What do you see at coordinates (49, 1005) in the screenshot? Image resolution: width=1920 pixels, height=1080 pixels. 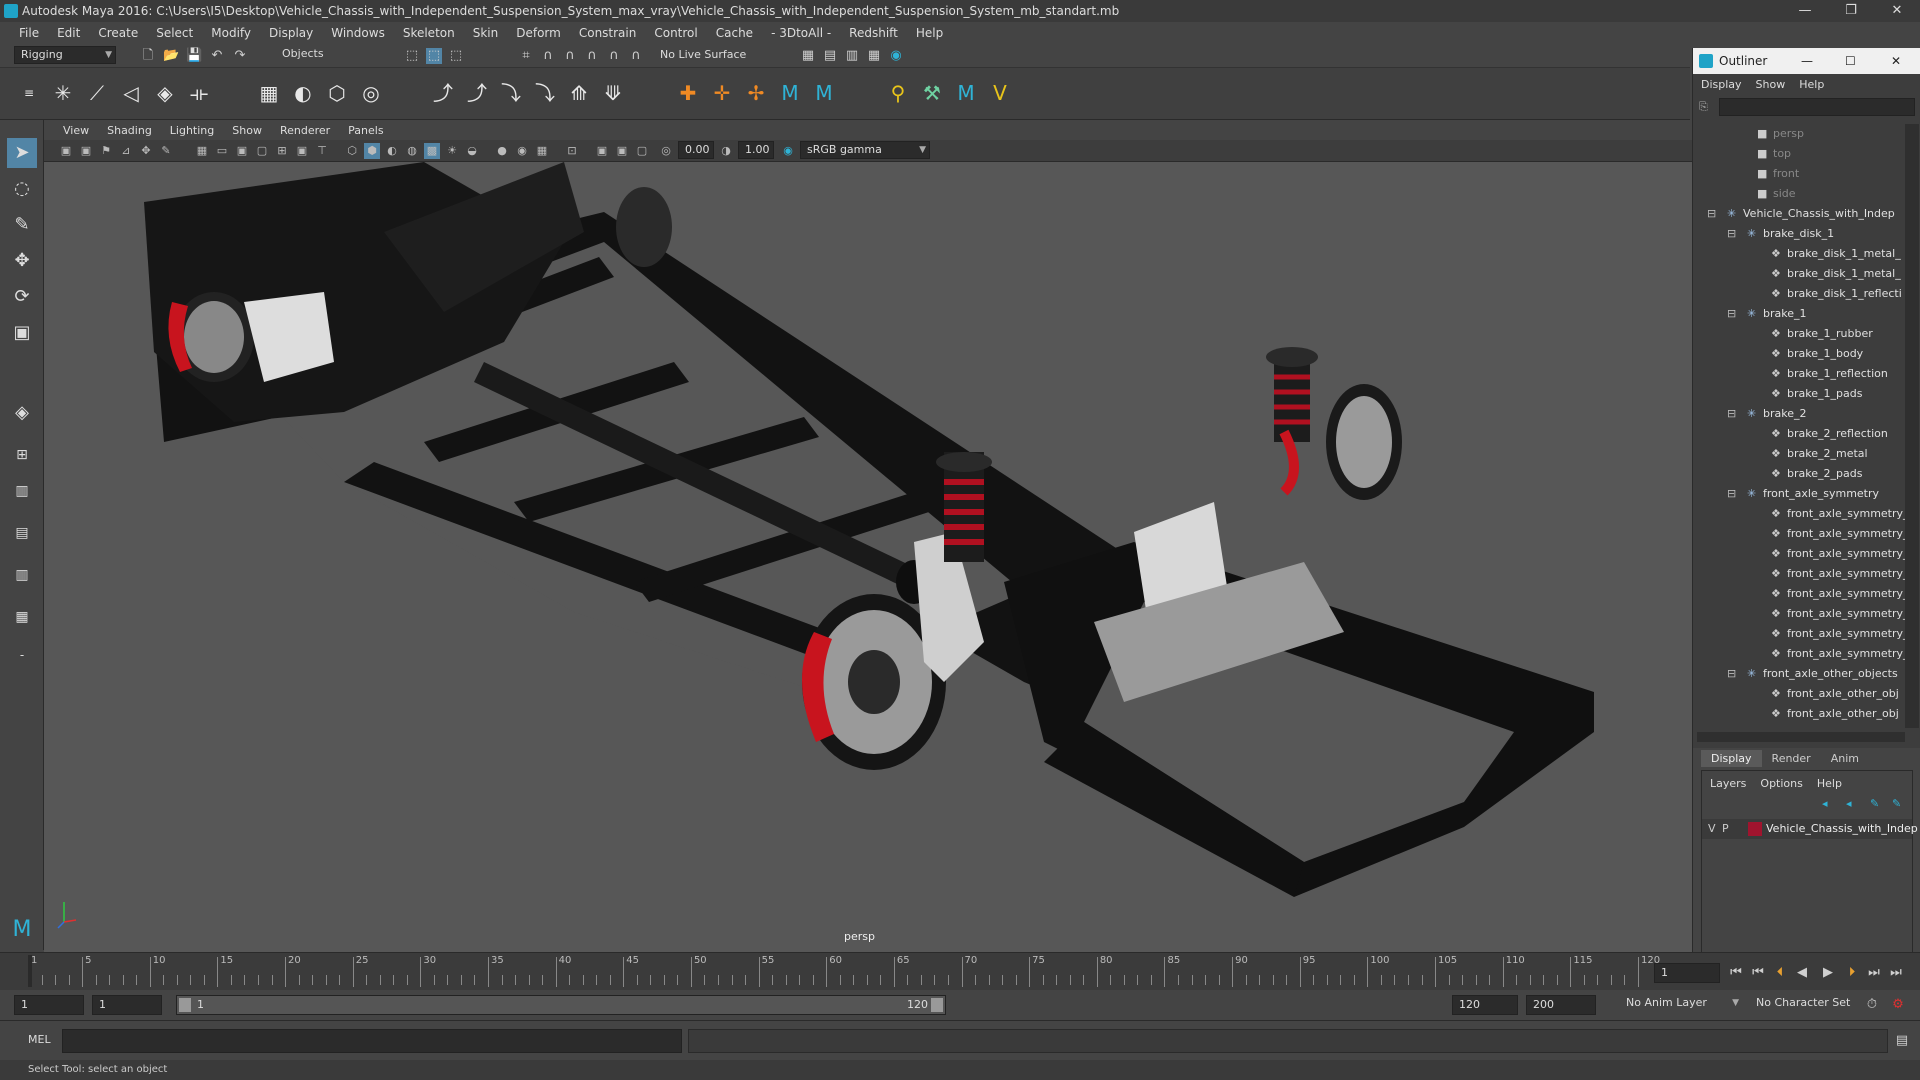 I see `animation-start-field: 1` at bounding box center [49, 1005].